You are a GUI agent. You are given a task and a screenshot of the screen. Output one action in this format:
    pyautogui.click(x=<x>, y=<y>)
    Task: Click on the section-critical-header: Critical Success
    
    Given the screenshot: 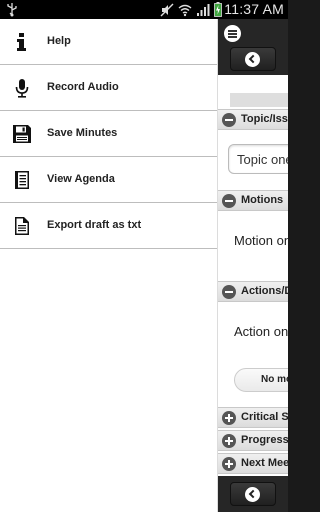 What is the action you would take?
    pyautogui.click(x=253, y=417)
    